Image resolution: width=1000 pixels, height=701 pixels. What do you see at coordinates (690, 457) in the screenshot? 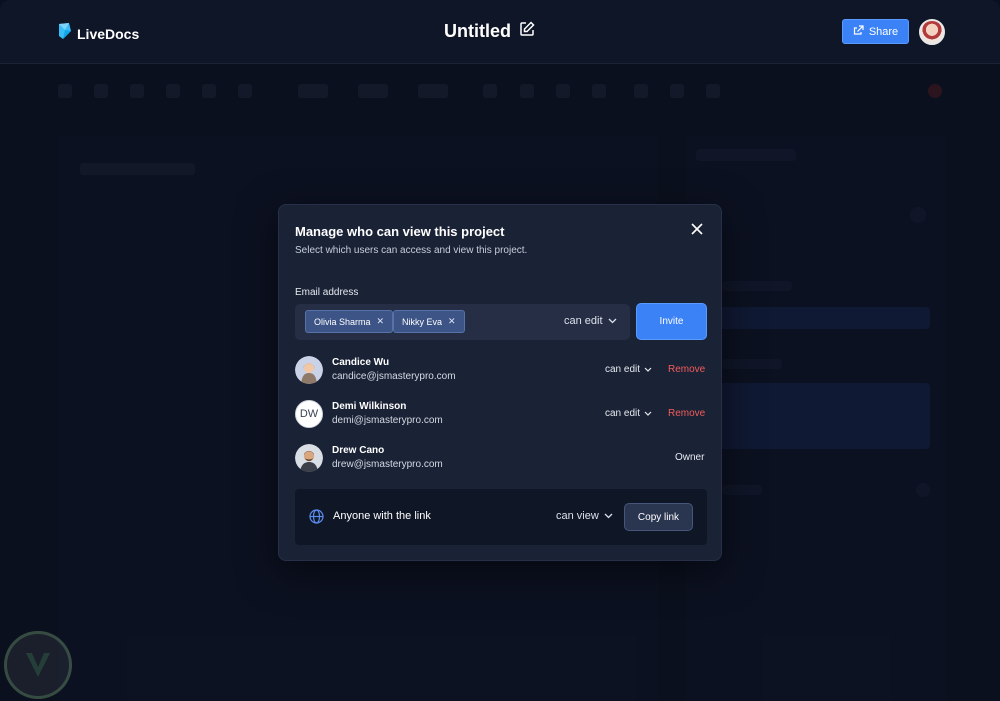
I see `owner-badge: Owner` at bounding box center [690, 457].